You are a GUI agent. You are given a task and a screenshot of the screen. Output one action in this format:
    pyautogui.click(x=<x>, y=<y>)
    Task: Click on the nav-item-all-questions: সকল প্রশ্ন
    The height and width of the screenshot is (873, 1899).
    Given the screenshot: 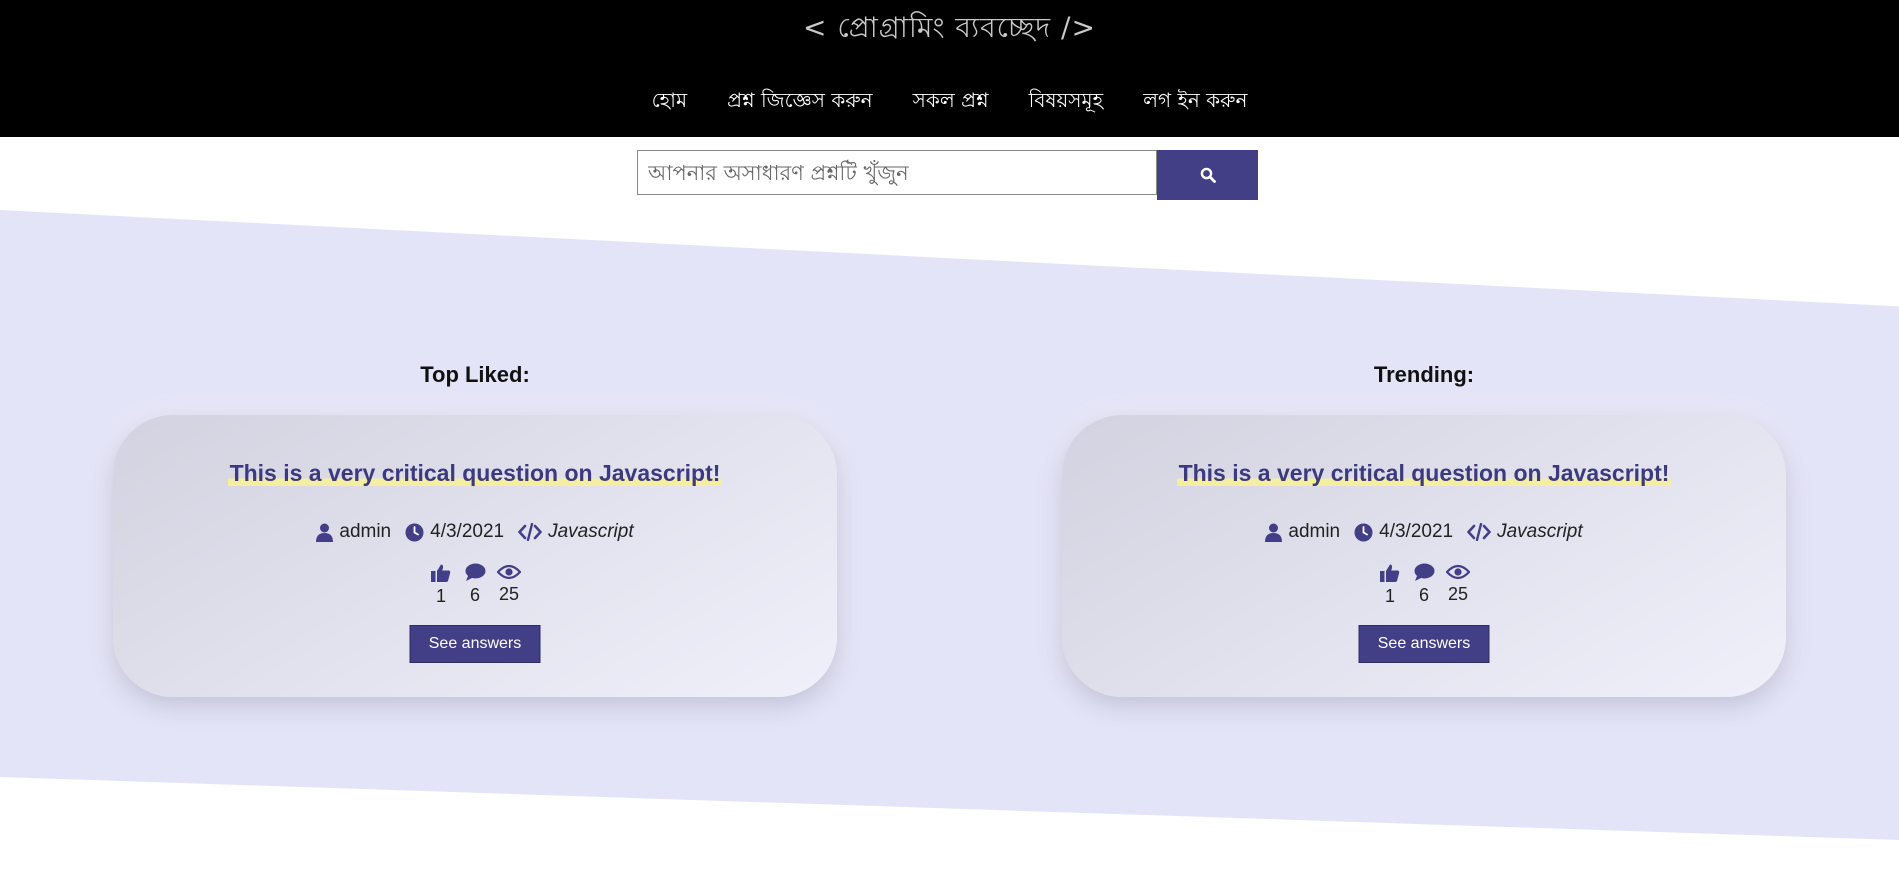 What is the action you would take?
    pyautogui.click(x=951, y=102)
    